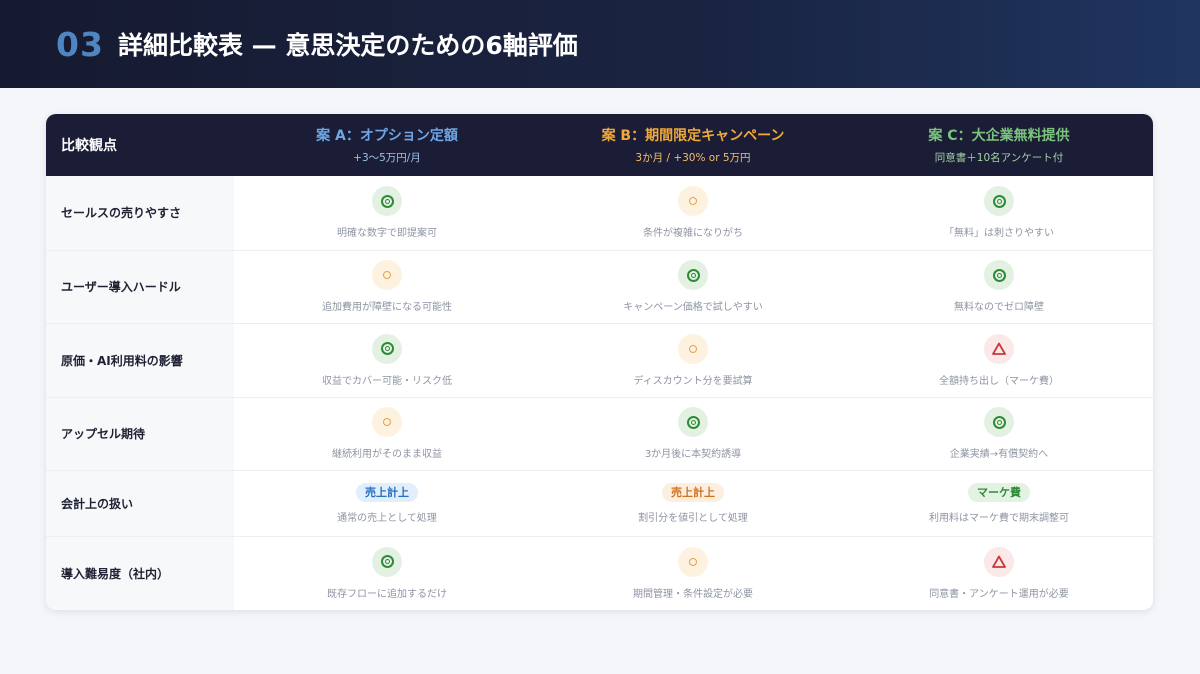 Image resolution: width=1200 pixels, height=674 pixels. Describe the element at coordinates (999, 519) in the screenshot. I see `cell-note: 利用料はマーケ費で期末調整可` at that location.